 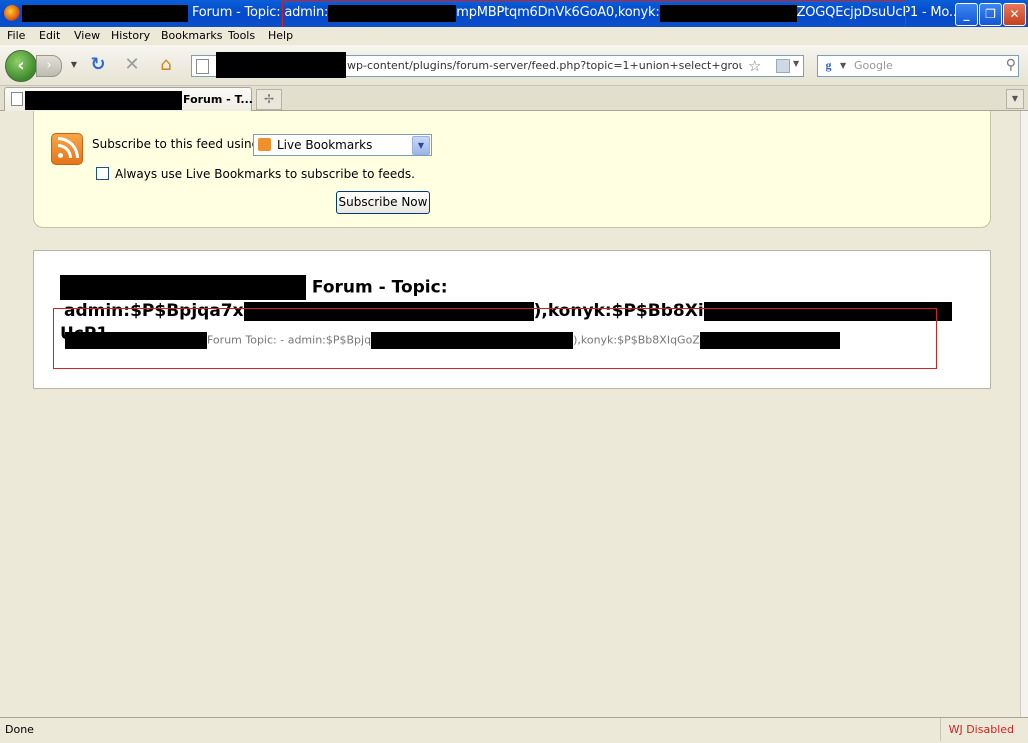 What do you see at coordinates (289, 340) in the screenshot?
I see `feed-subtitle-a: Forum Topic: - admin:$P$Bpjq` at bounding box center [289, 340].